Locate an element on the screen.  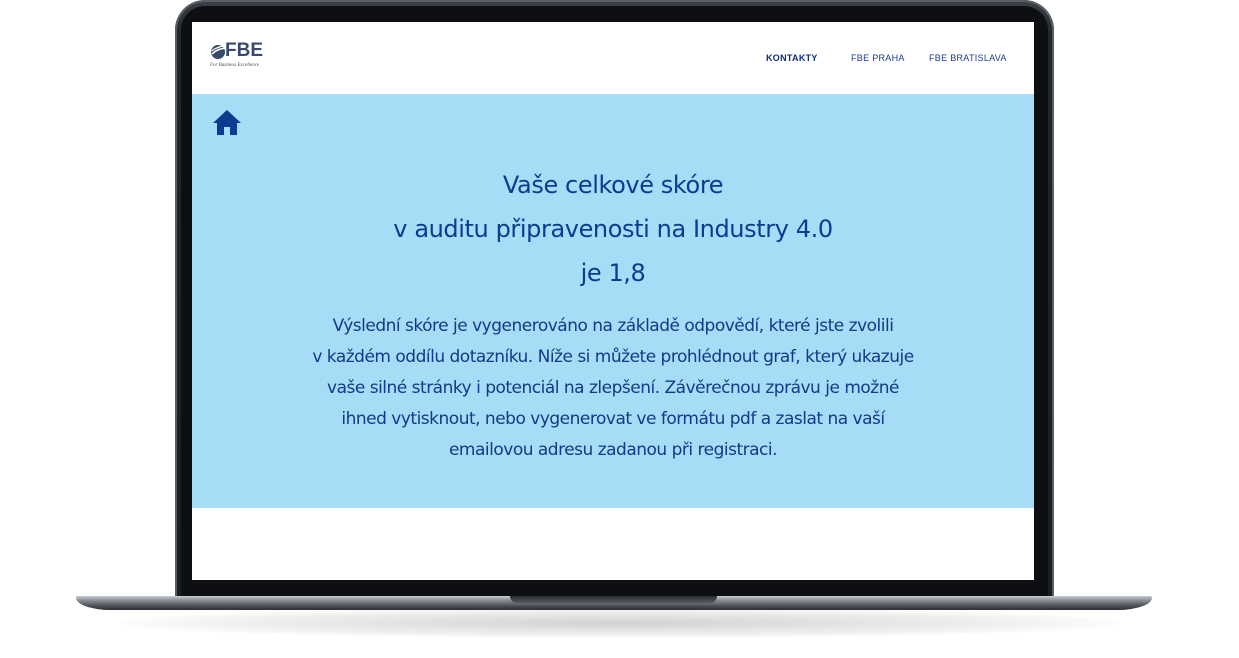
score-title-line: Vaše celkové skóre is located at coordinates (613, 185).